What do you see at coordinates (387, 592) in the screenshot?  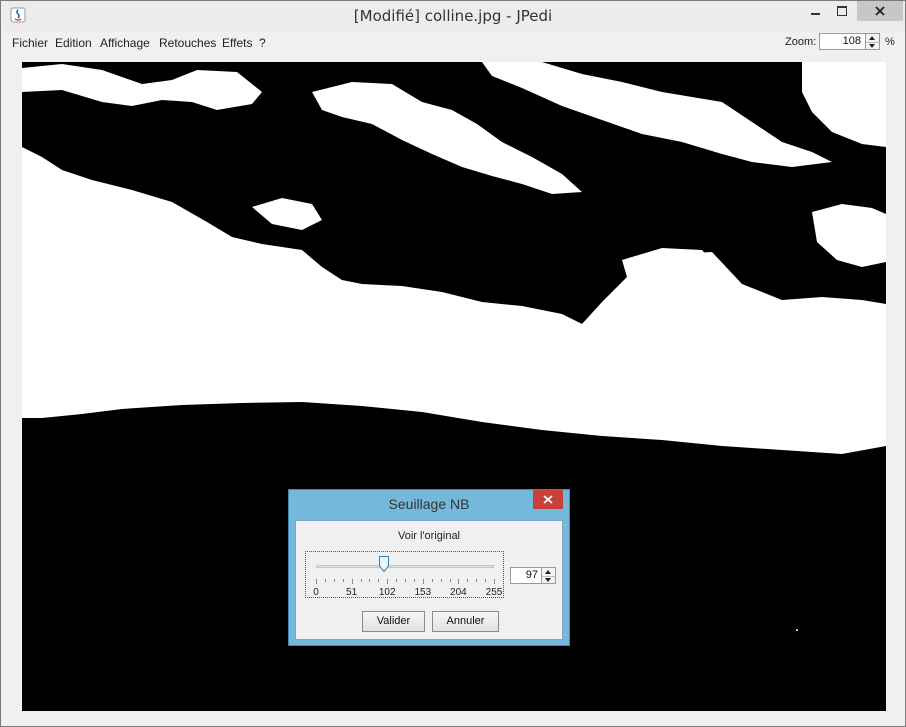 I see `tick-label: 102` at bounding box center [387, 592].